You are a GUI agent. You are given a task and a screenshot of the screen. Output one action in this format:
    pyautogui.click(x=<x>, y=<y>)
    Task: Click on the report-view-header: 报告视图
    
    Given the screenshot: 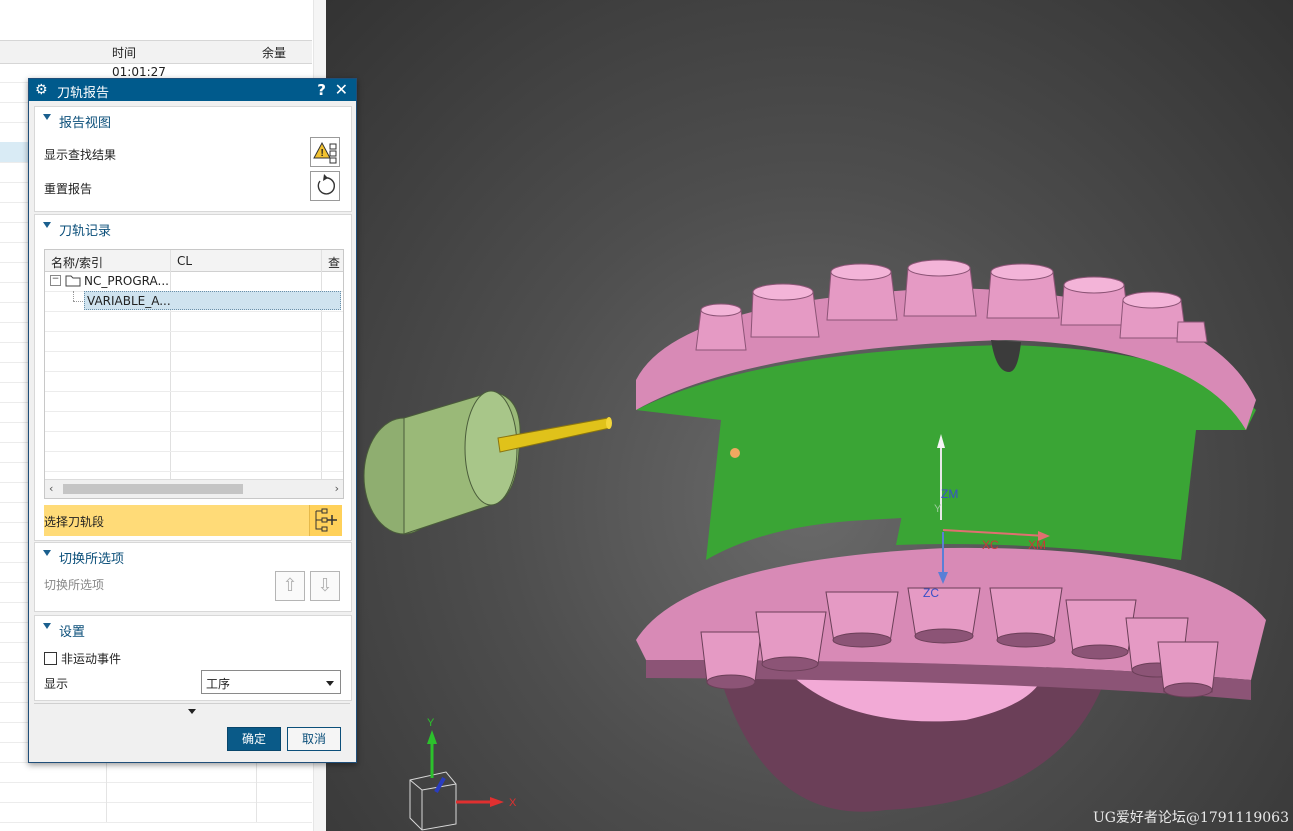 What is the action you would take?
    pyautogui.click(x=193, y=120)
    